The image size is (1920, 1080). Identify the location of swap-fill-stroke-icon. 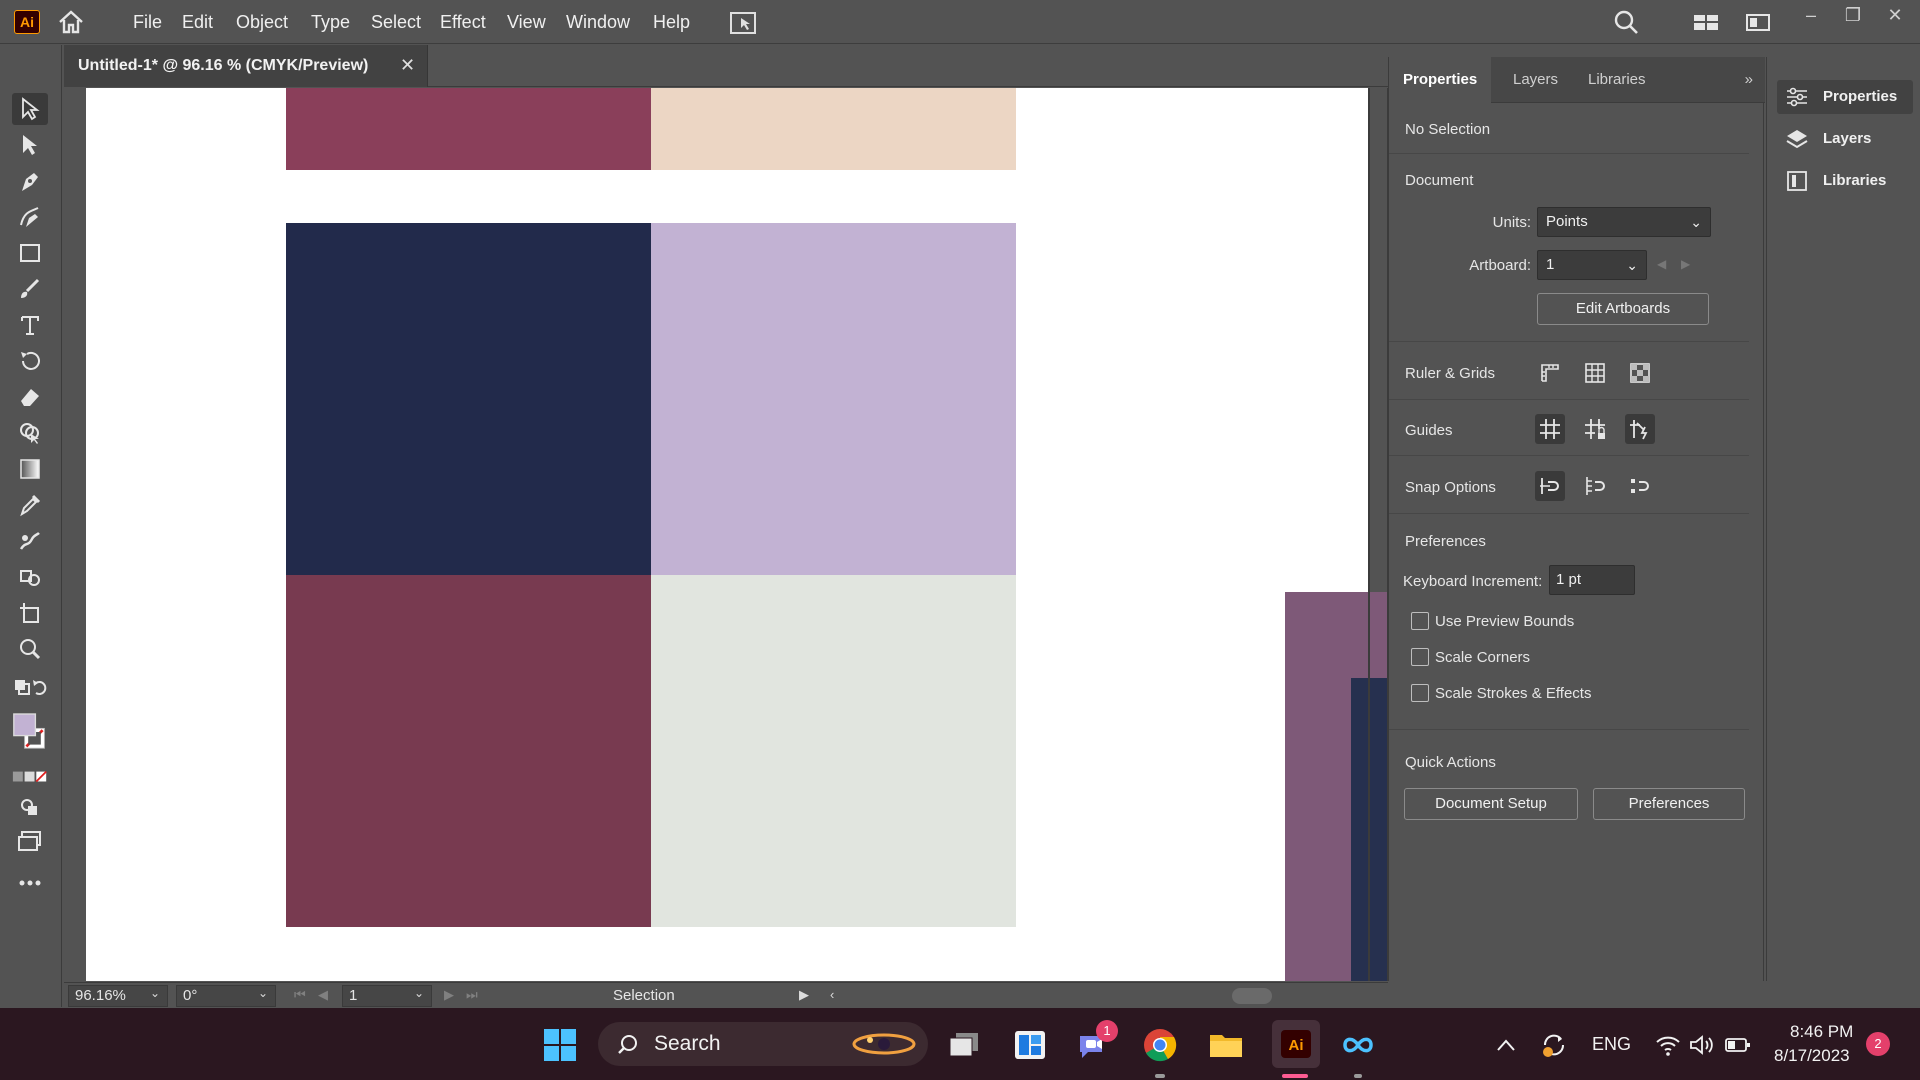
(30, 687).